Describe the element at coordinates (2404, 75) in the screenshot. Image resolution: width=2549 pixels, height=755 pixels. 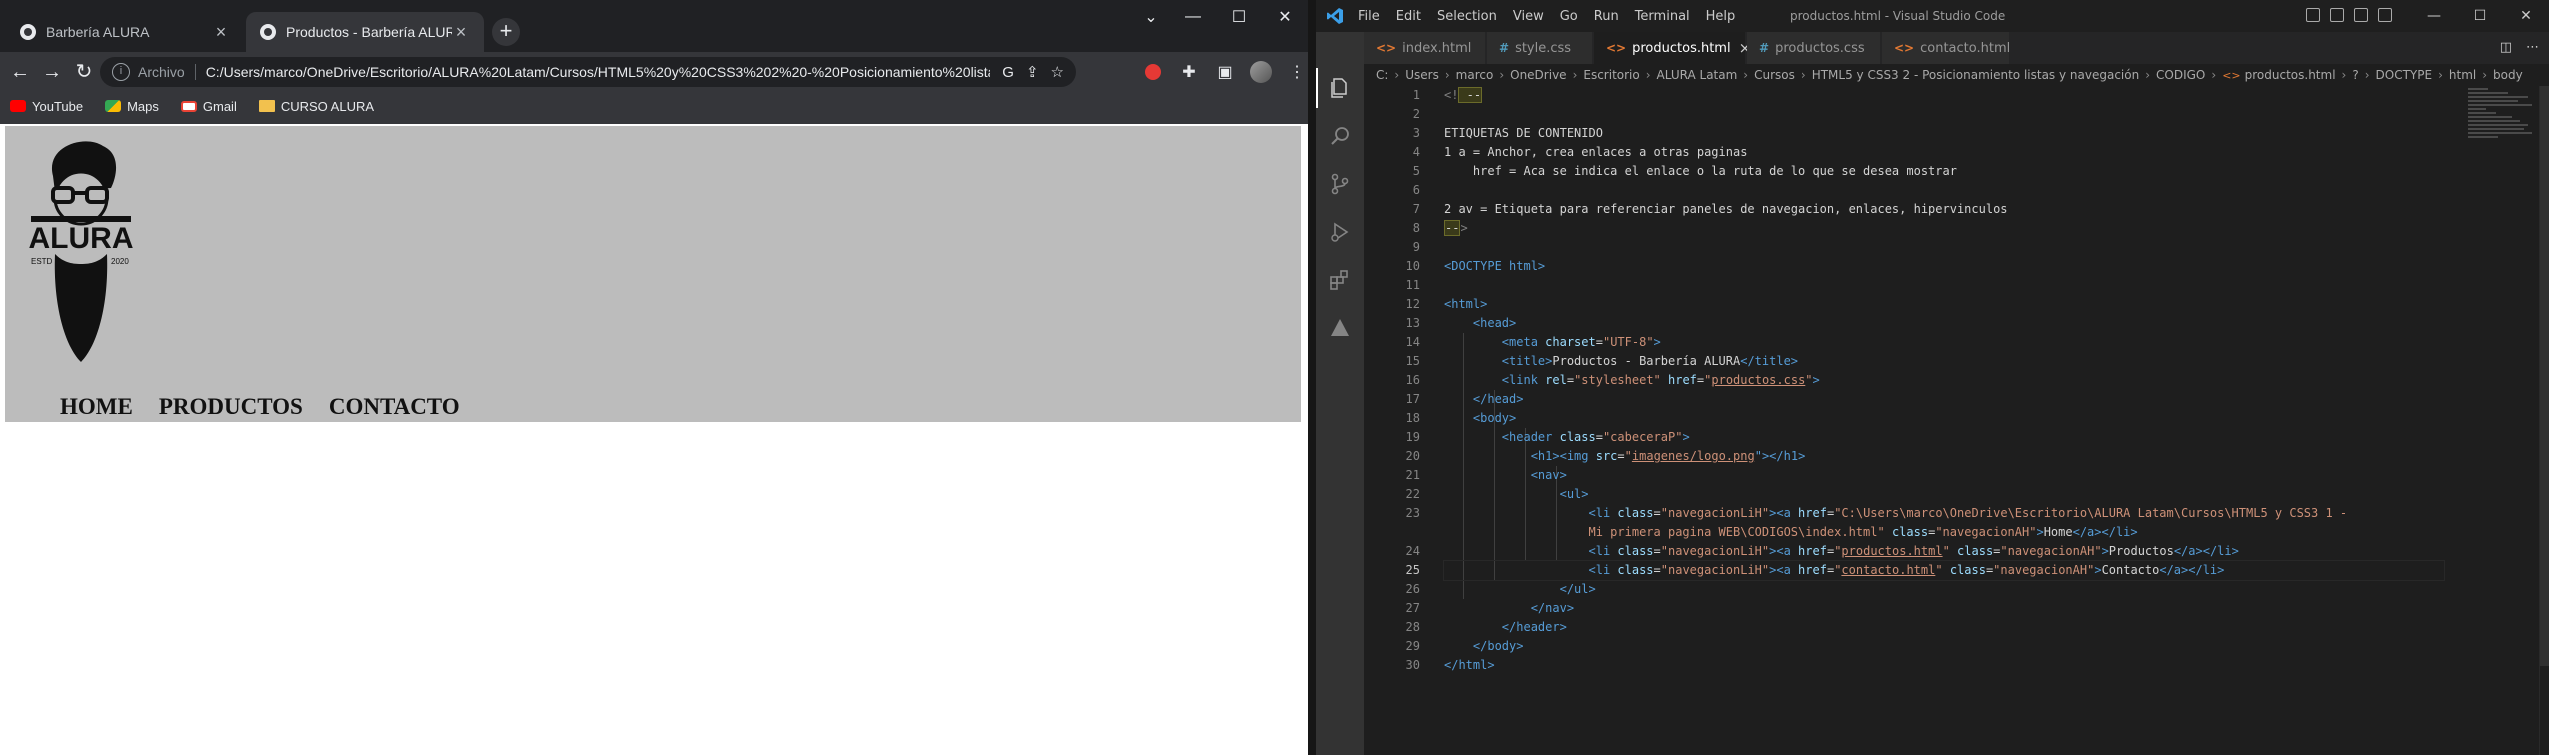
I see `breadcrumb-item: DOCTYPE` at that location.